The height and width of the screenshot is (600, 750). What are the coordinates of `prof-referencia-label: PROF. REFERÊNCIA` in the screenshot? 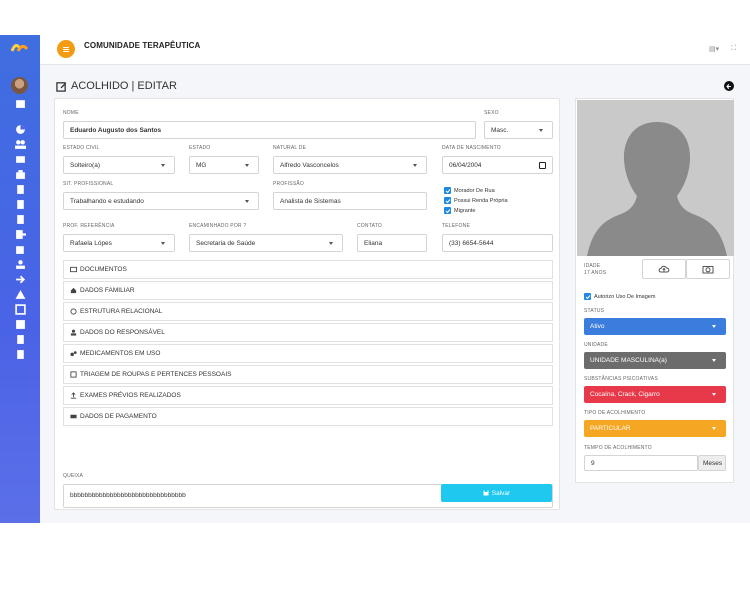 It's located at (89, 226).